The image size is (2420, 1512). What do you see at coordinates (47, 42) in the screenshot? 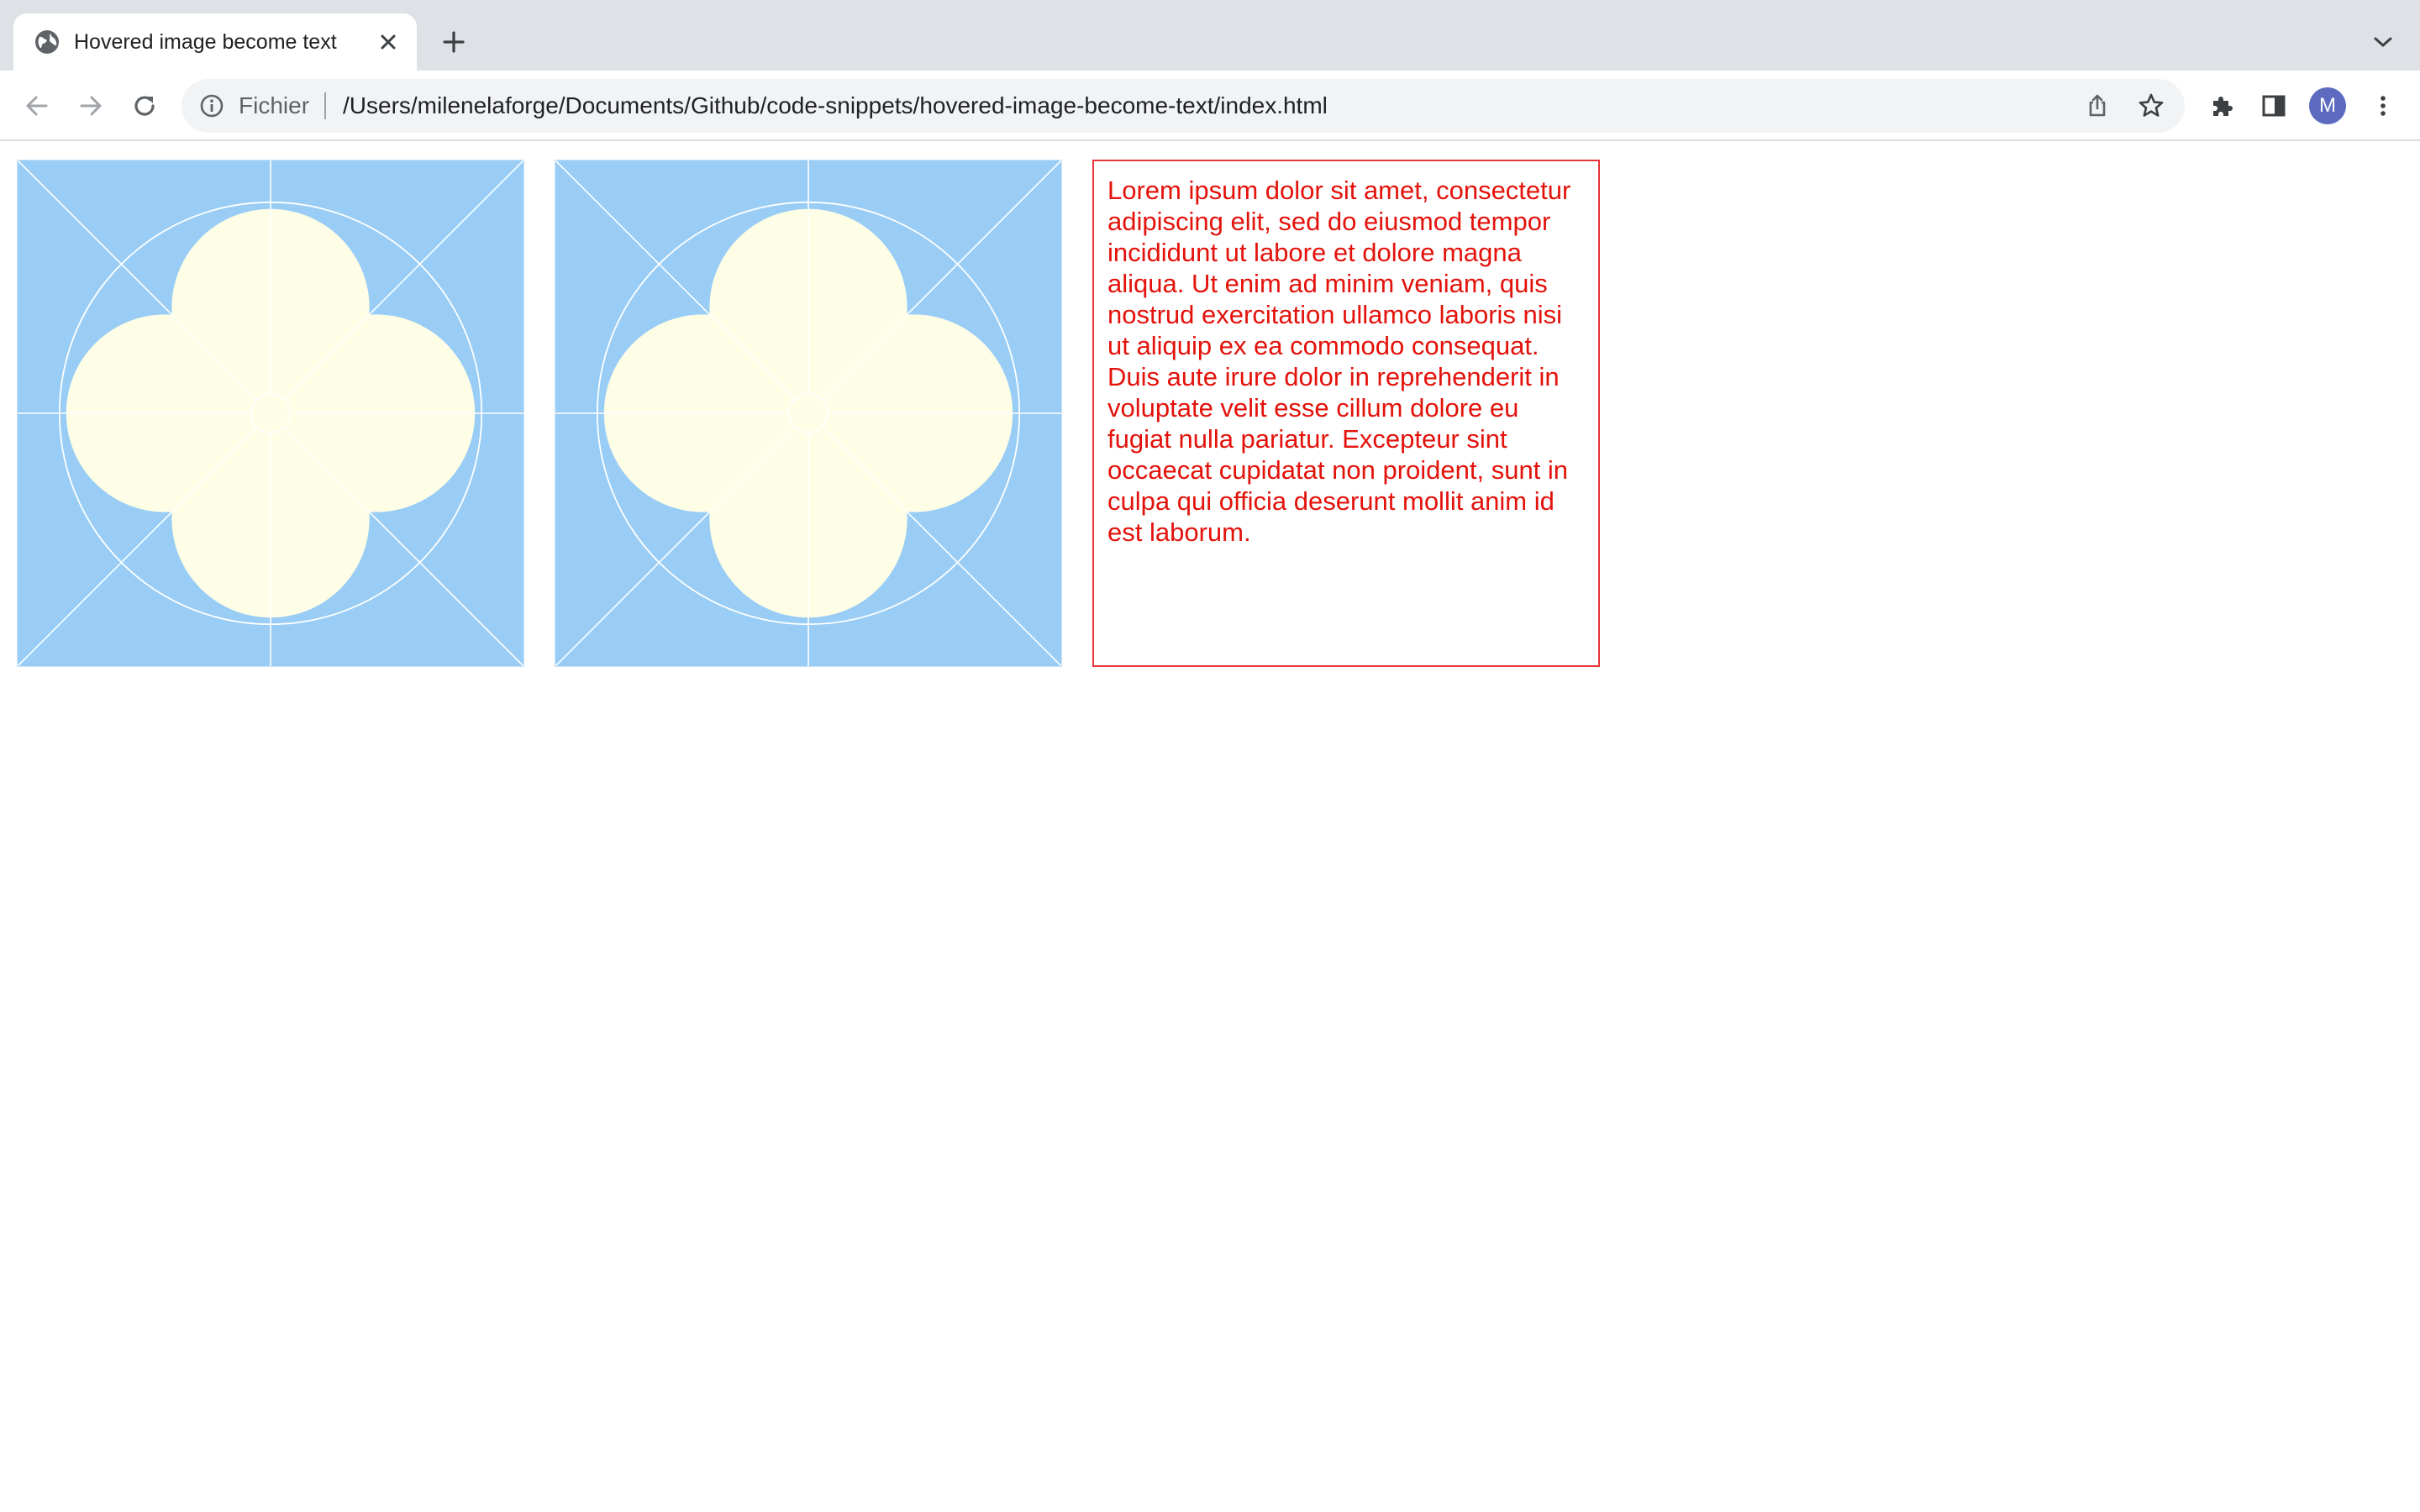
I see `globe-icon` at bounding box center [47, 42].